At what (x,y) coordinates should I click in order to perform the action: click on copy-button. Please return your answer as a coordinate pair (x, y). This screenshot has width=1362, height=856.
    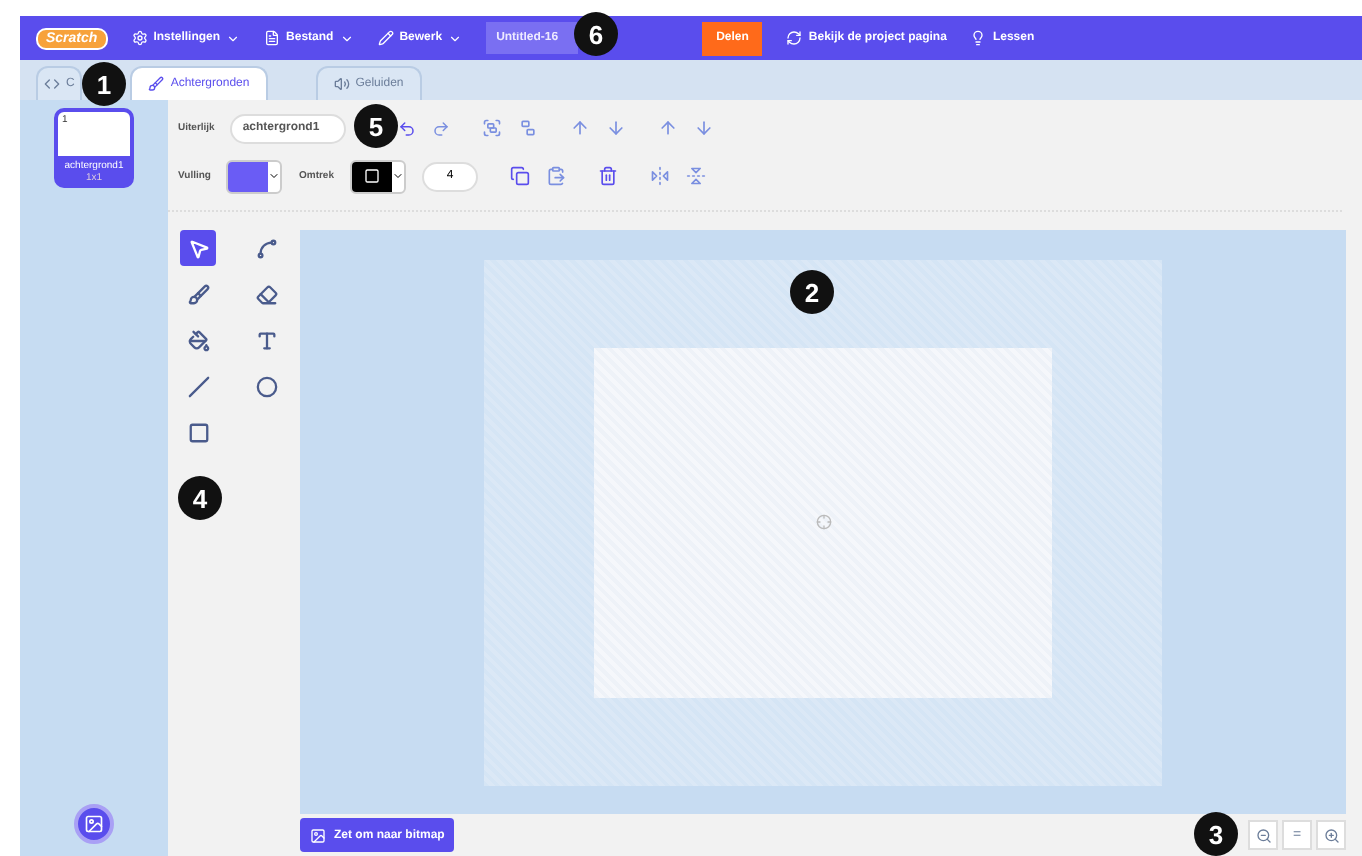
    Looking at the image, I should click on (520, 176).